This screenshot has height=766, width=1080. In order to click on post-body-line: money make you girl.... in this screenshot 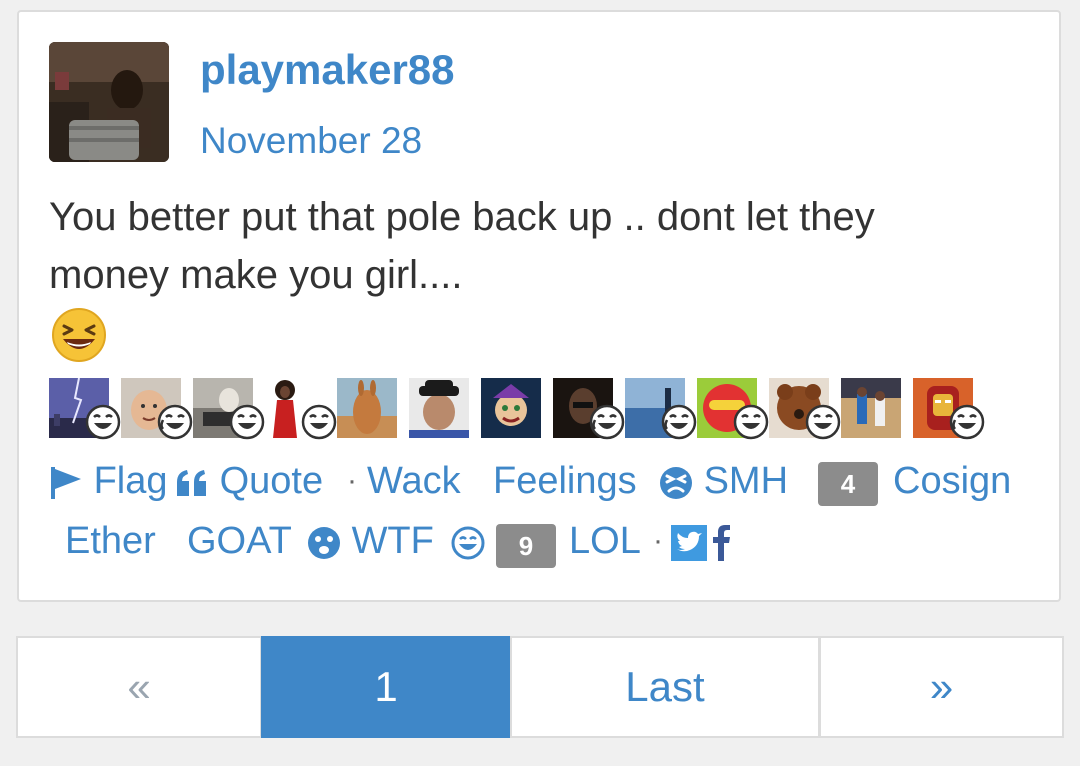, I will do `click(256, 275)`.